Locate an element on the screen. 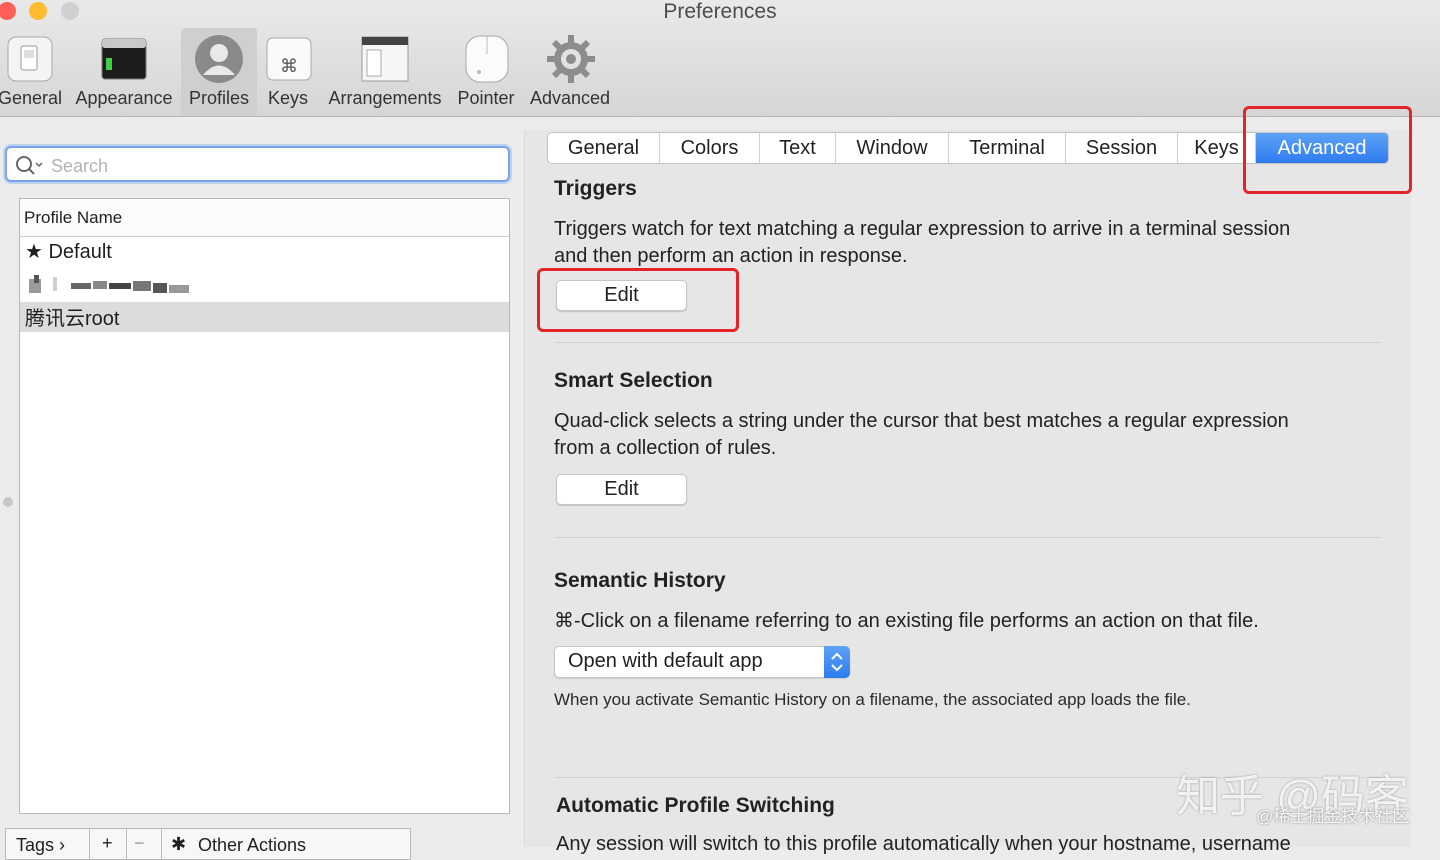 The width and height of the screenshot is (1440, 860). watermark-sub: @稀土掘金技术社区 is located at coordinates (1333, 816).